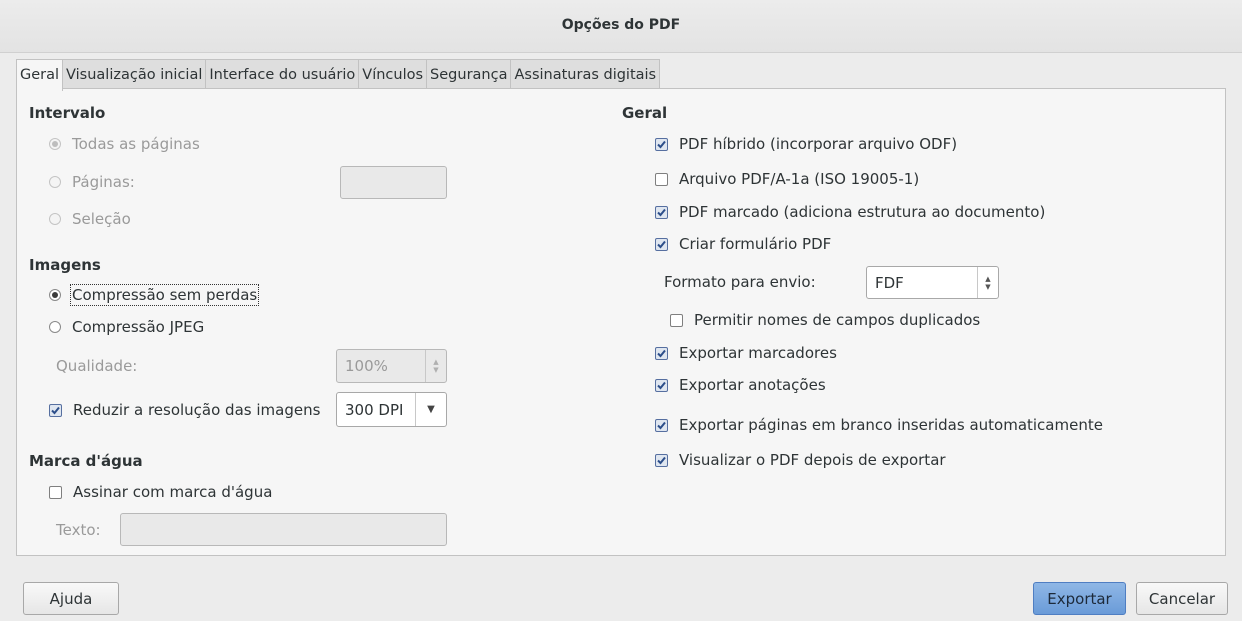  What do you see at coordinates (283, 529) in the screenshot?
I see `watermark-text-input` at bounding box center [283, 529].